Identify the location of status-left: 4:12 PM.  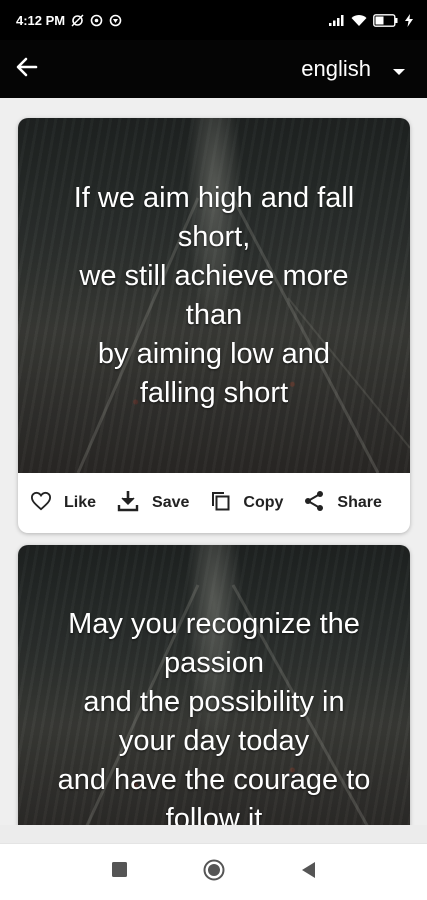
(69, 20).